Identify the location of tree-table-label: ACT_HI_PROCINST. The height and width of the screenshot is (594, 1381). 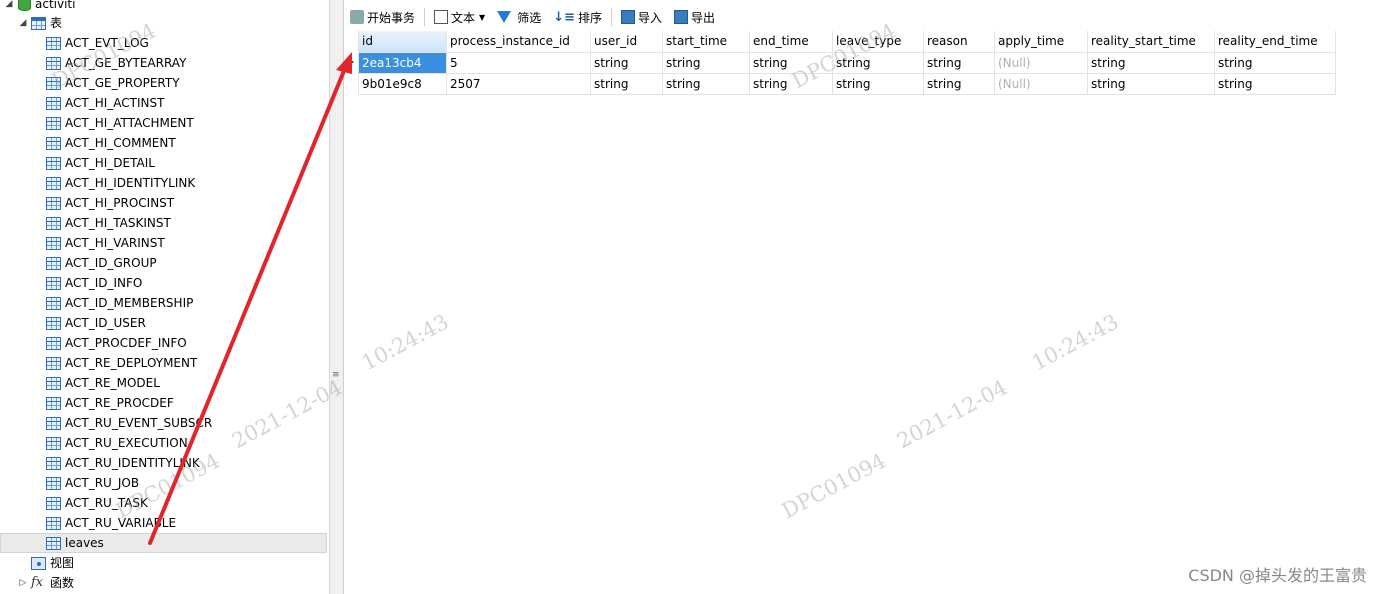
(120, 203).